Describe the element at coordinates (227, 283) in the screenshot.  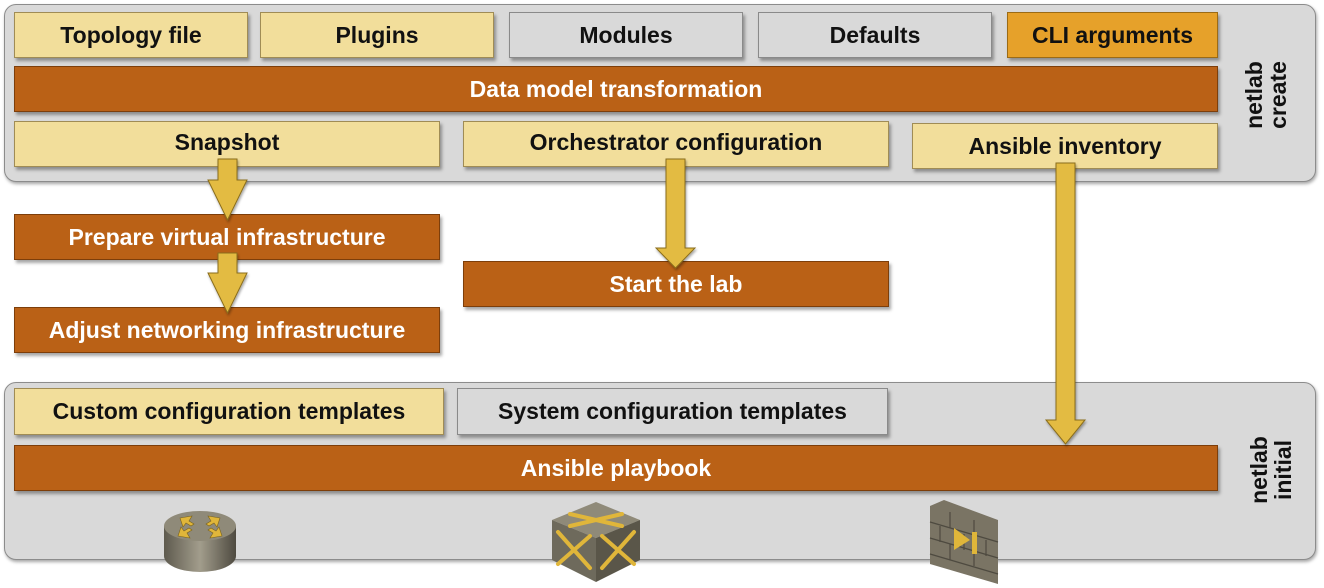
I see `arrow-prepare-to-adjust` at that location.